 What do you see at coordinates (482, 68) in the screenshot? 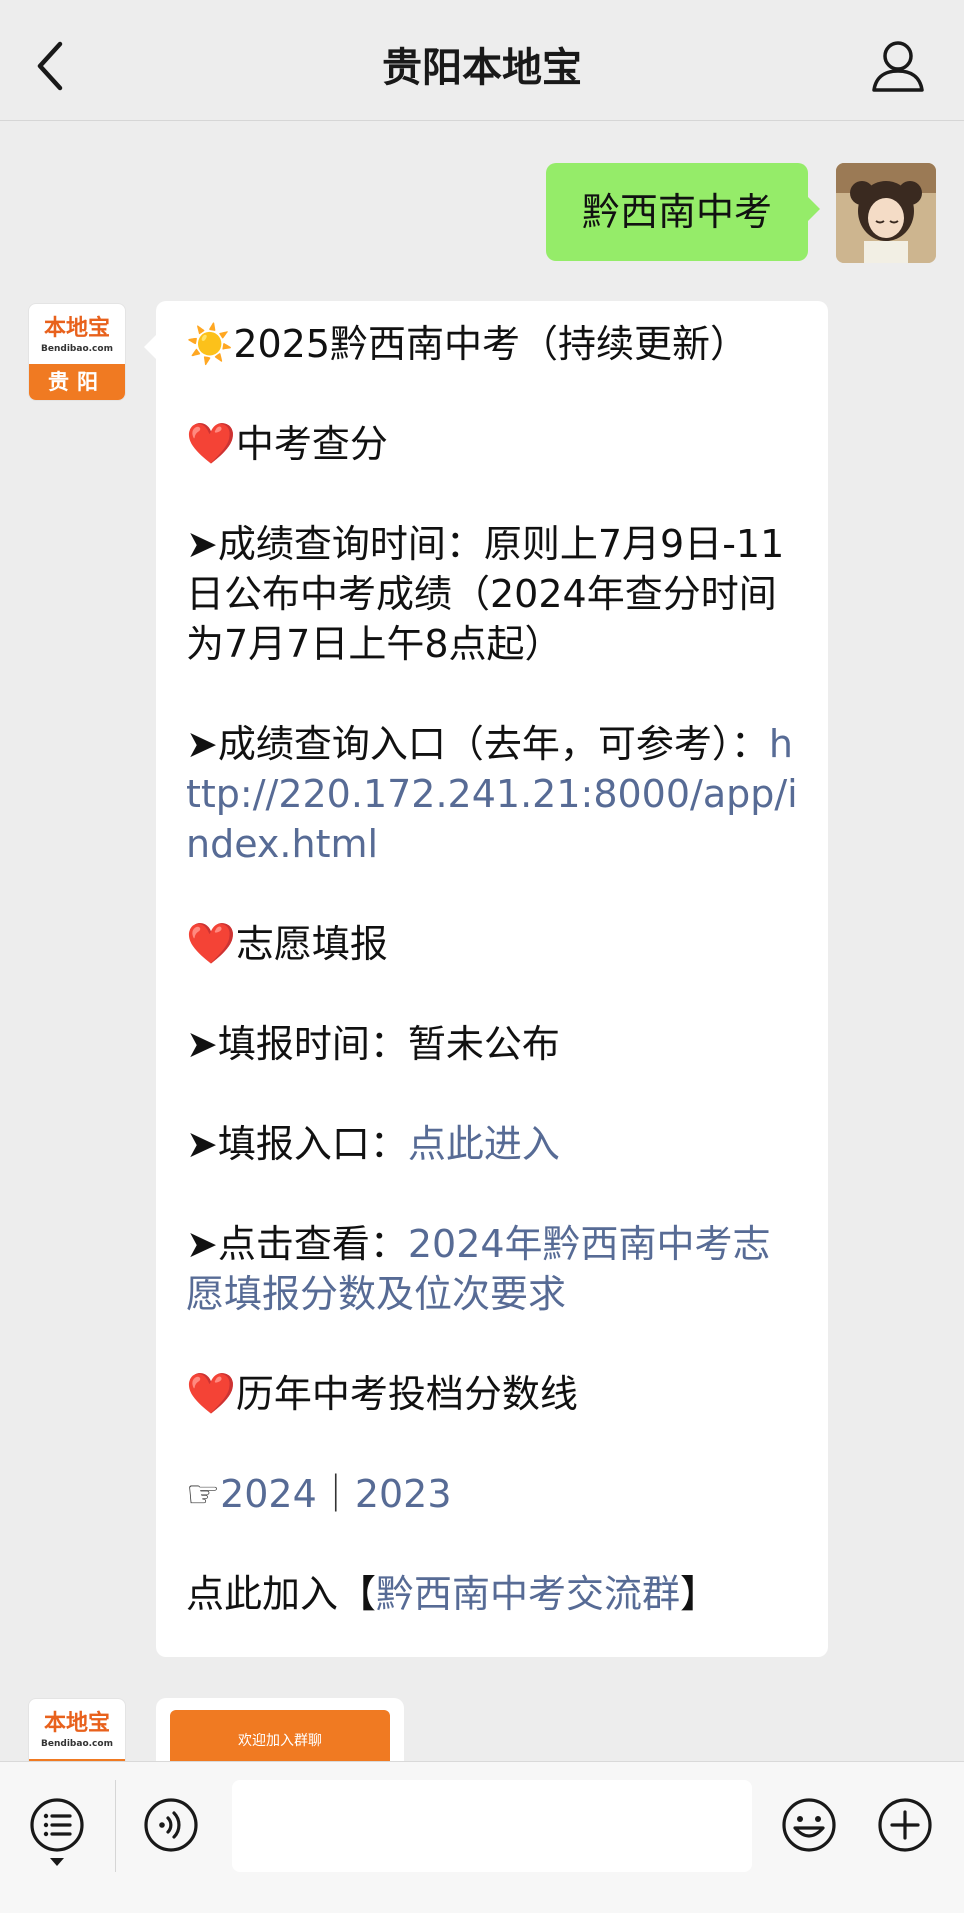
I see `page-title: 贵阳本地宝` at bounding box center [482, 68].